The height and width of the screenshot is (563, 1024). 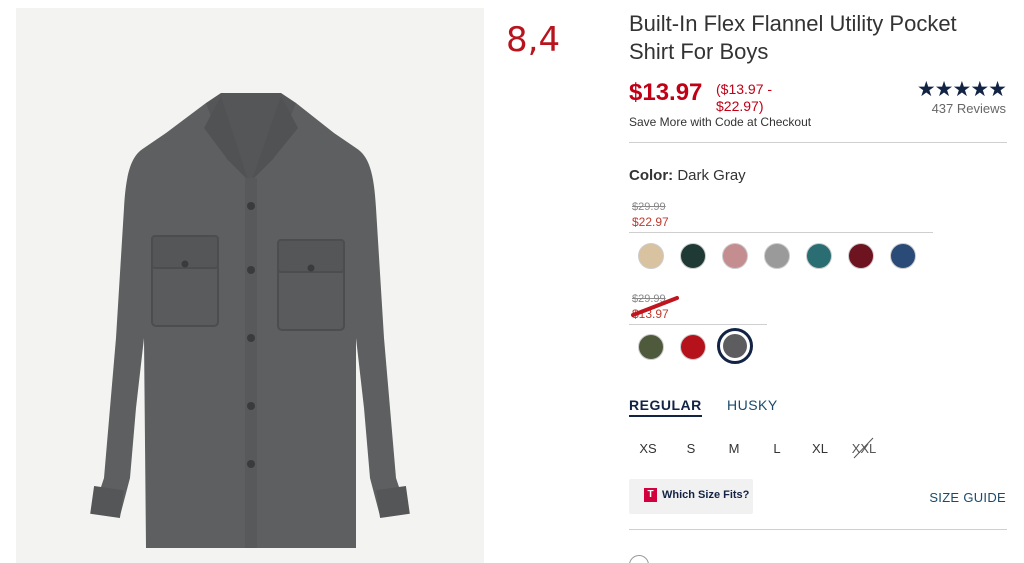 I want to click on which-size-fits-button: T Which Size Fits?, so click(x=691, y=496).